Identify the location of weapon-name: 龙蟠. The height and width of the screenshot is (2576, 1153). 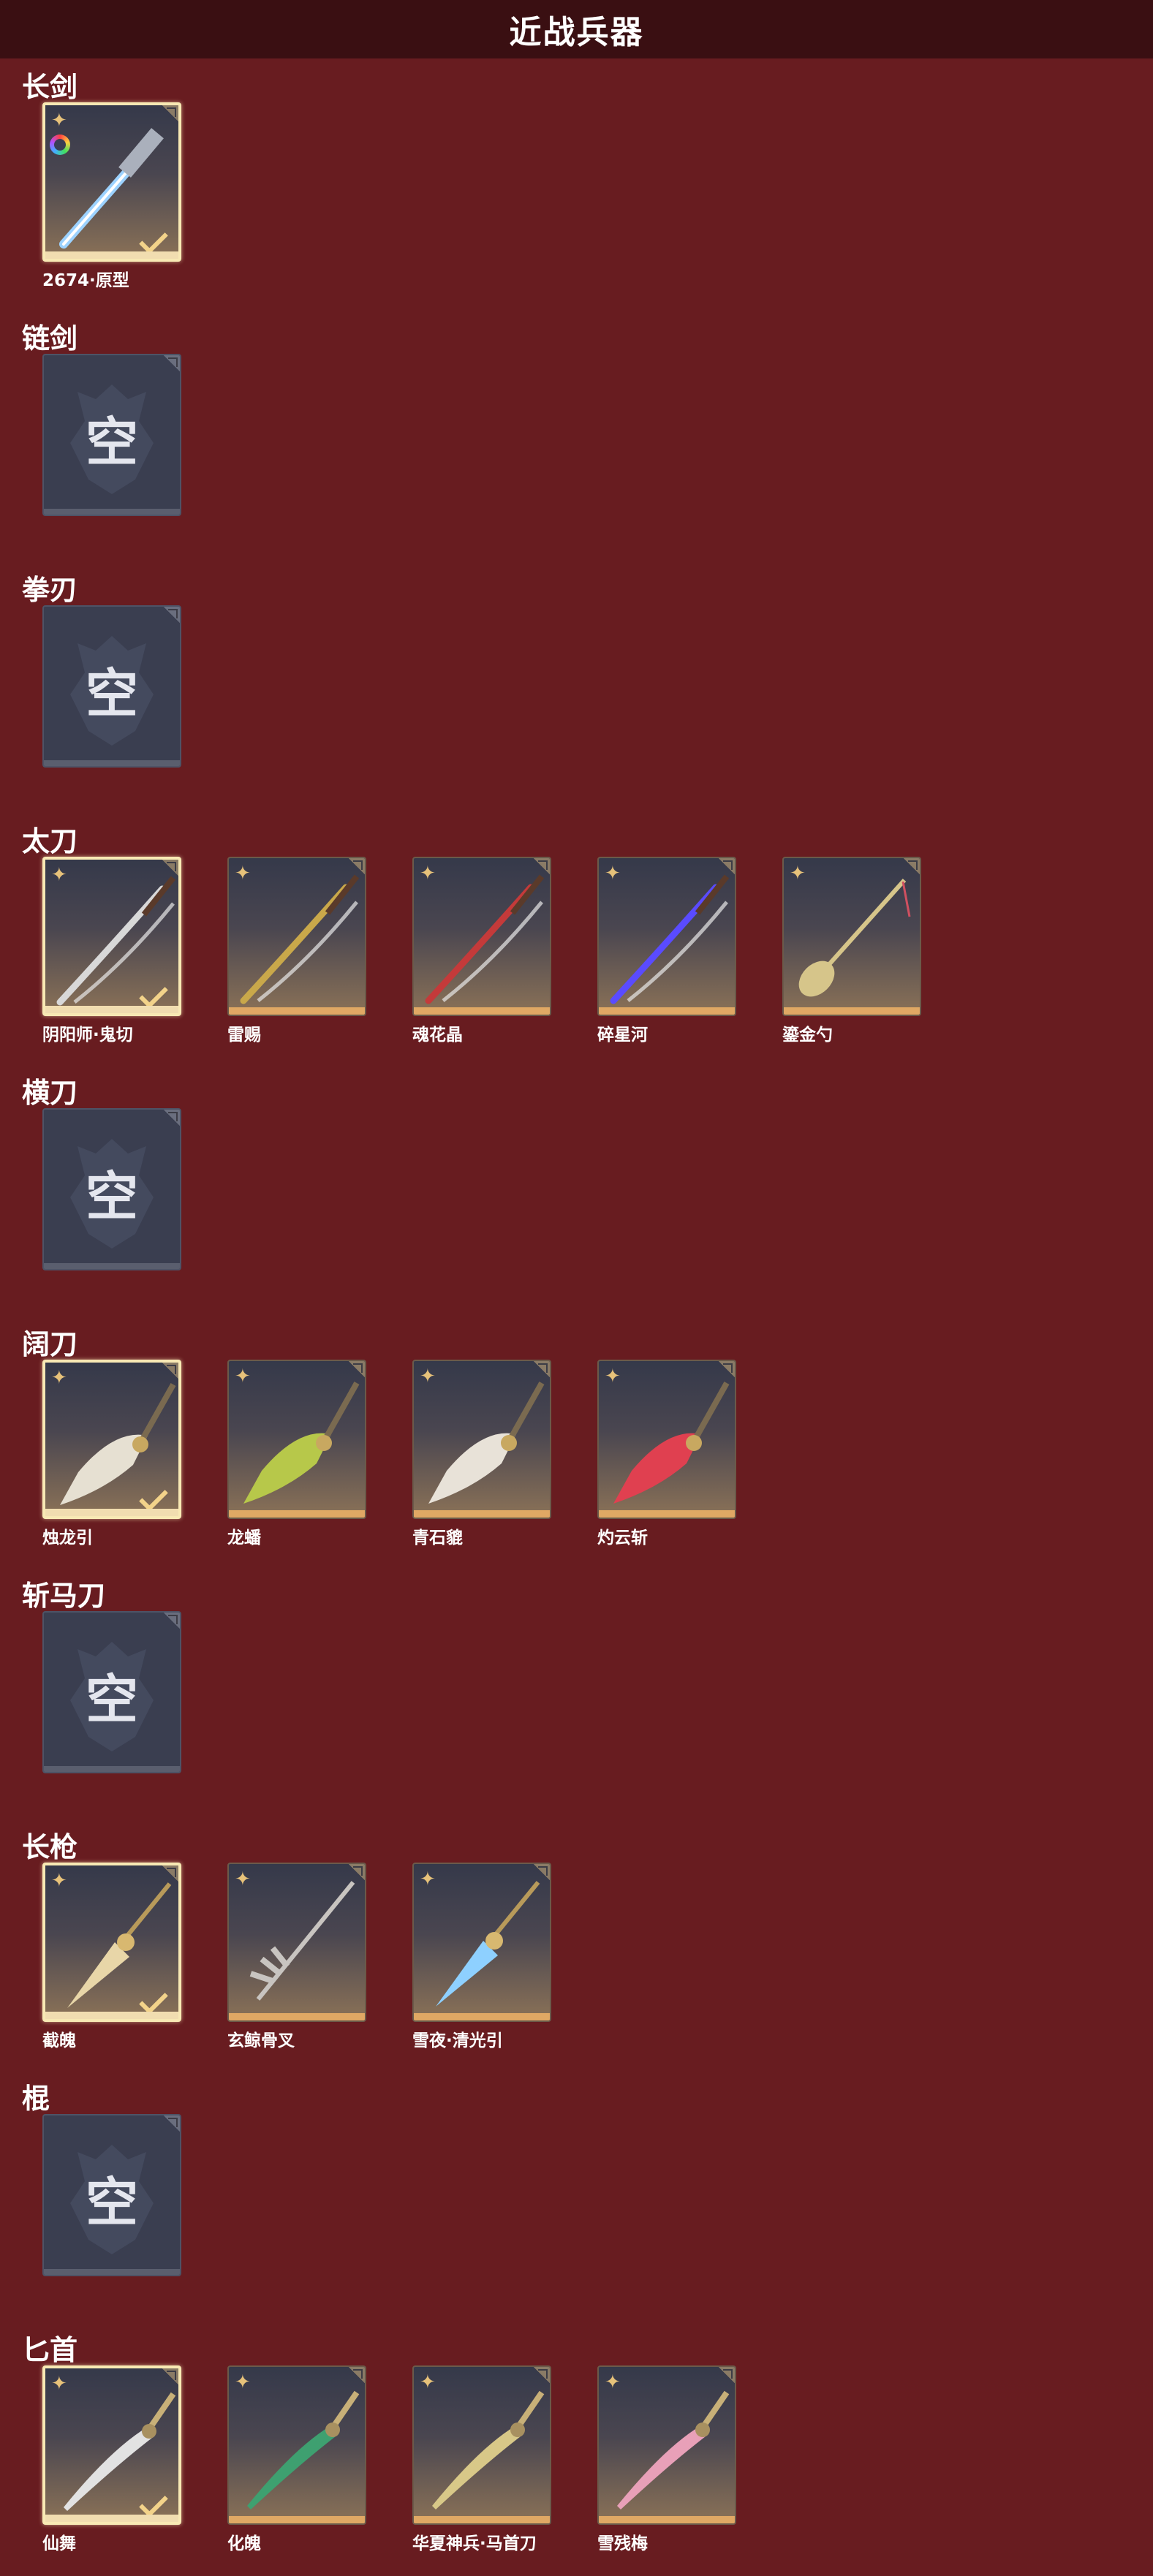
(244, 1538).